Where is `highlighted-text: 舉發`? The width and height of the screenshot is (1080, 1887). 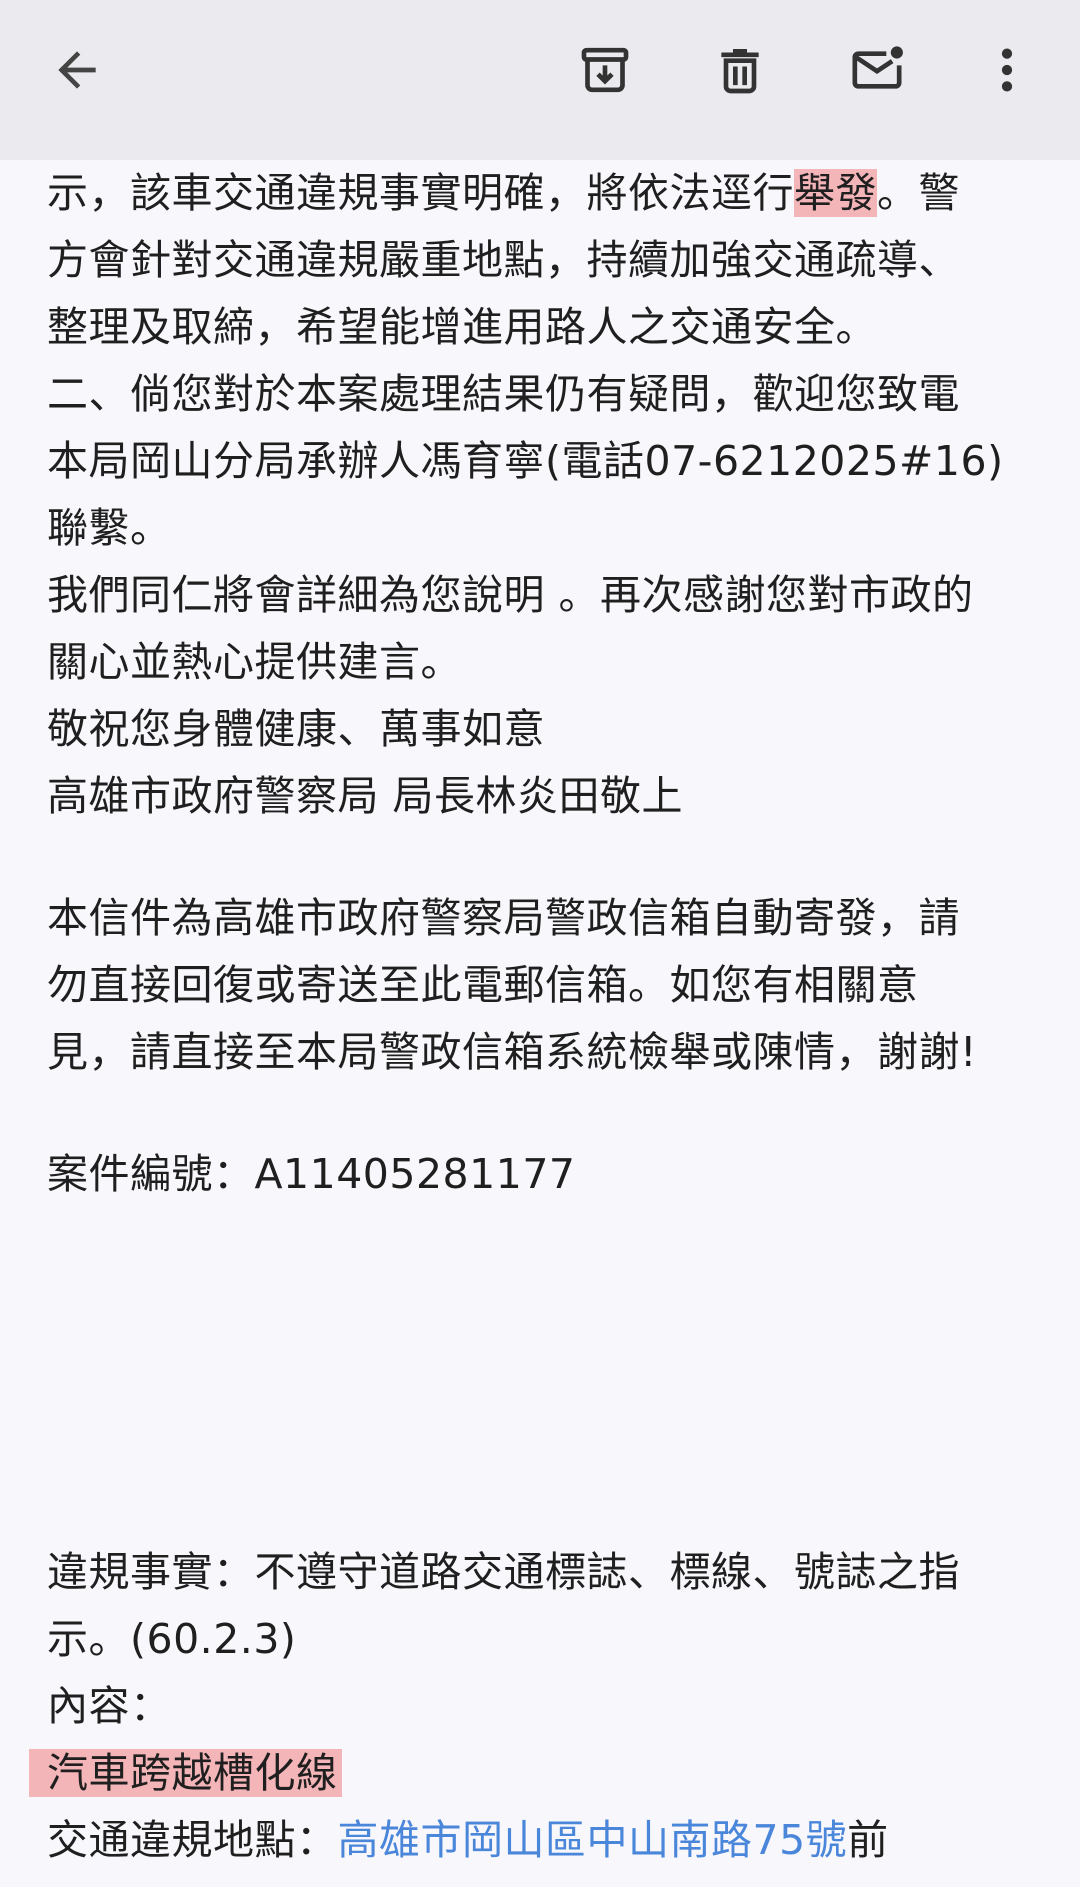
highlighted-text: 舉發 is located at coordinates (835, 193).